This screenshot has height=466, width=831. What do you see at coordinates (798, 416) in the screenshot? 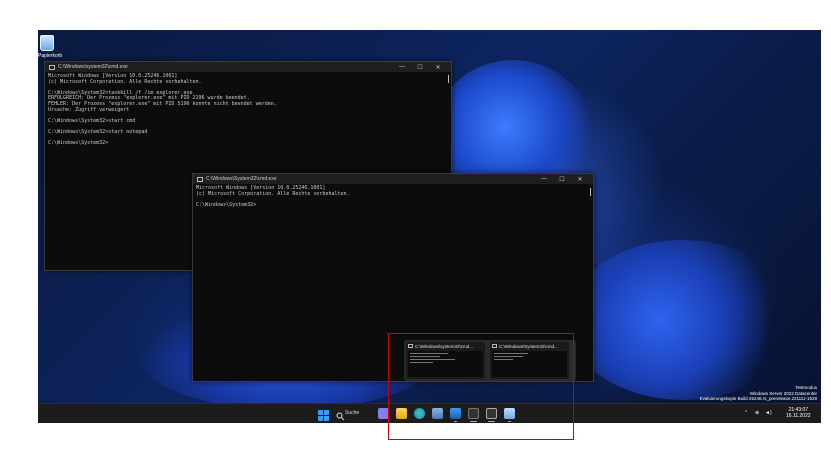
I see `clock-date: 16.11.2022` at bounding box center [798, 416].